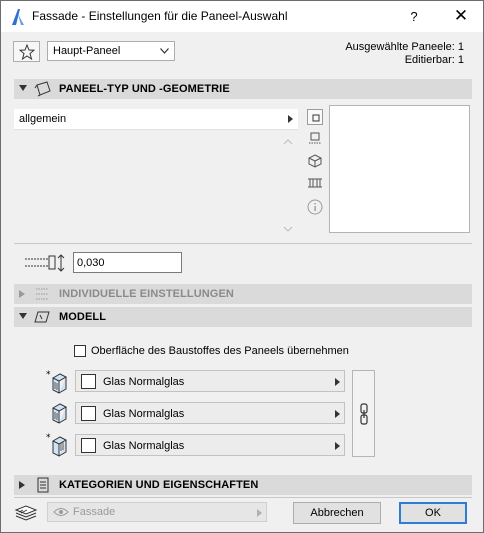  I want to click on section-header-individual: INDIVIDUELLE EINSTELLUNGEN, so click(243, 294).